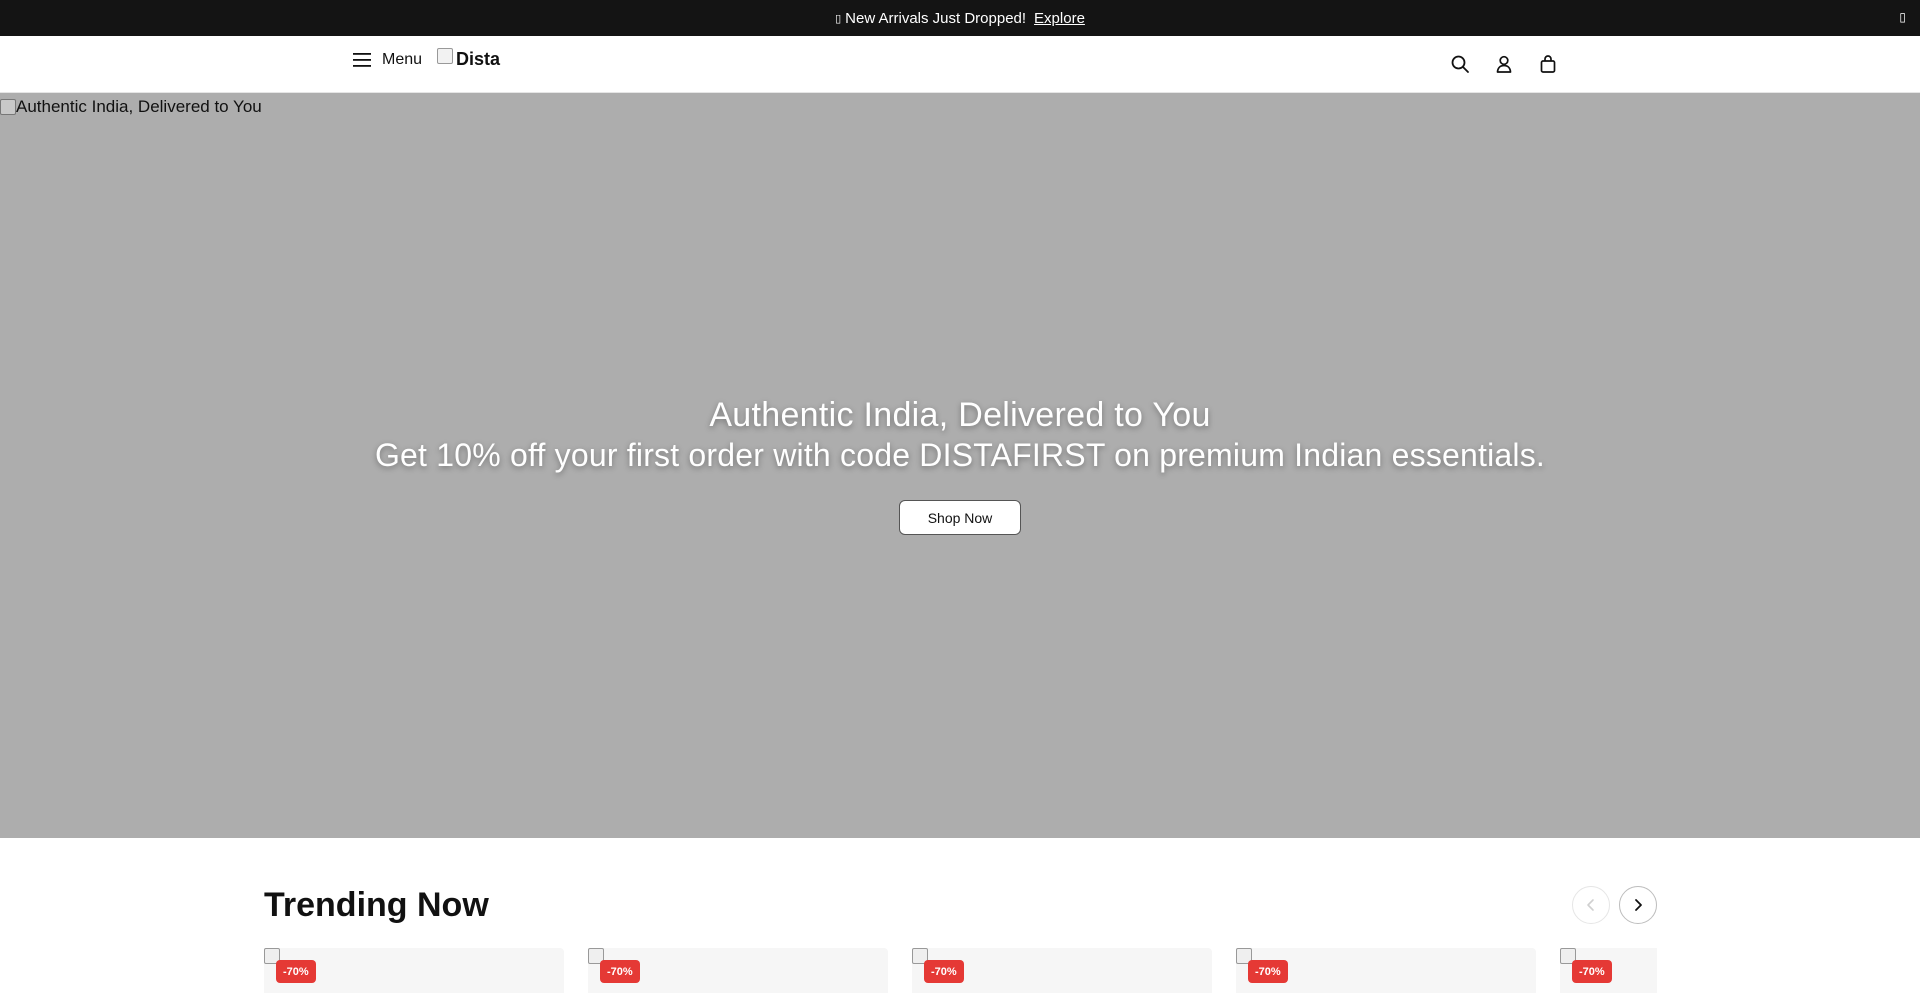 The height and width of the screenshot is (993, 1920). What do you see at coordinates (362, 60) in the screenshot?
I see `hamburger-icon` at bounding box center [362, 60].